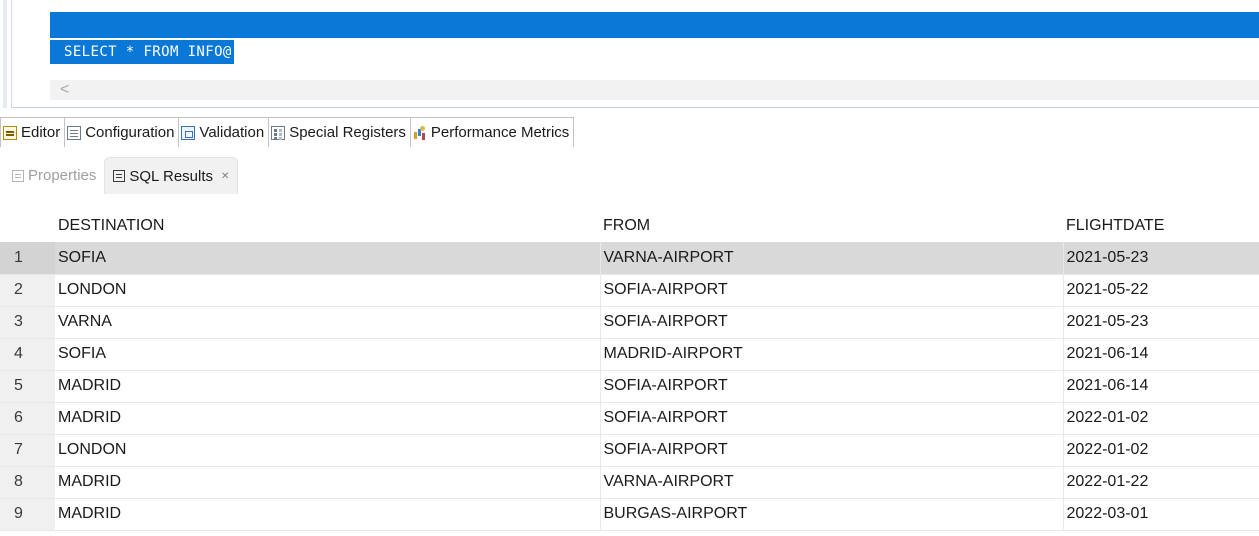 The height and width of the screenshot is (536, 1259). What do you see at coordinates (1161, 290) in the screenshot?
I see `cell-flightdate: 2021-05-22` at bounding box center [1161, 290].